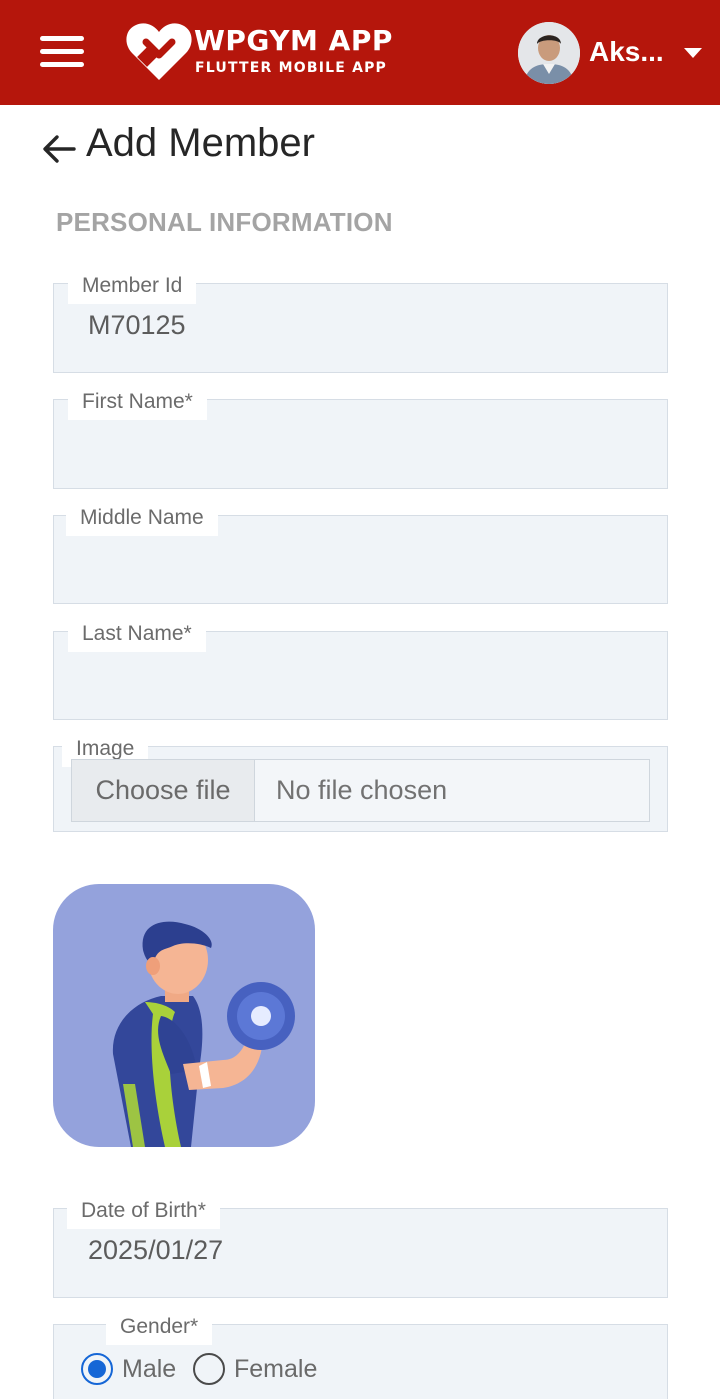 This screenshot has height=1399, width=720. I want to click on arrow-left-icon, so click(59, 149).